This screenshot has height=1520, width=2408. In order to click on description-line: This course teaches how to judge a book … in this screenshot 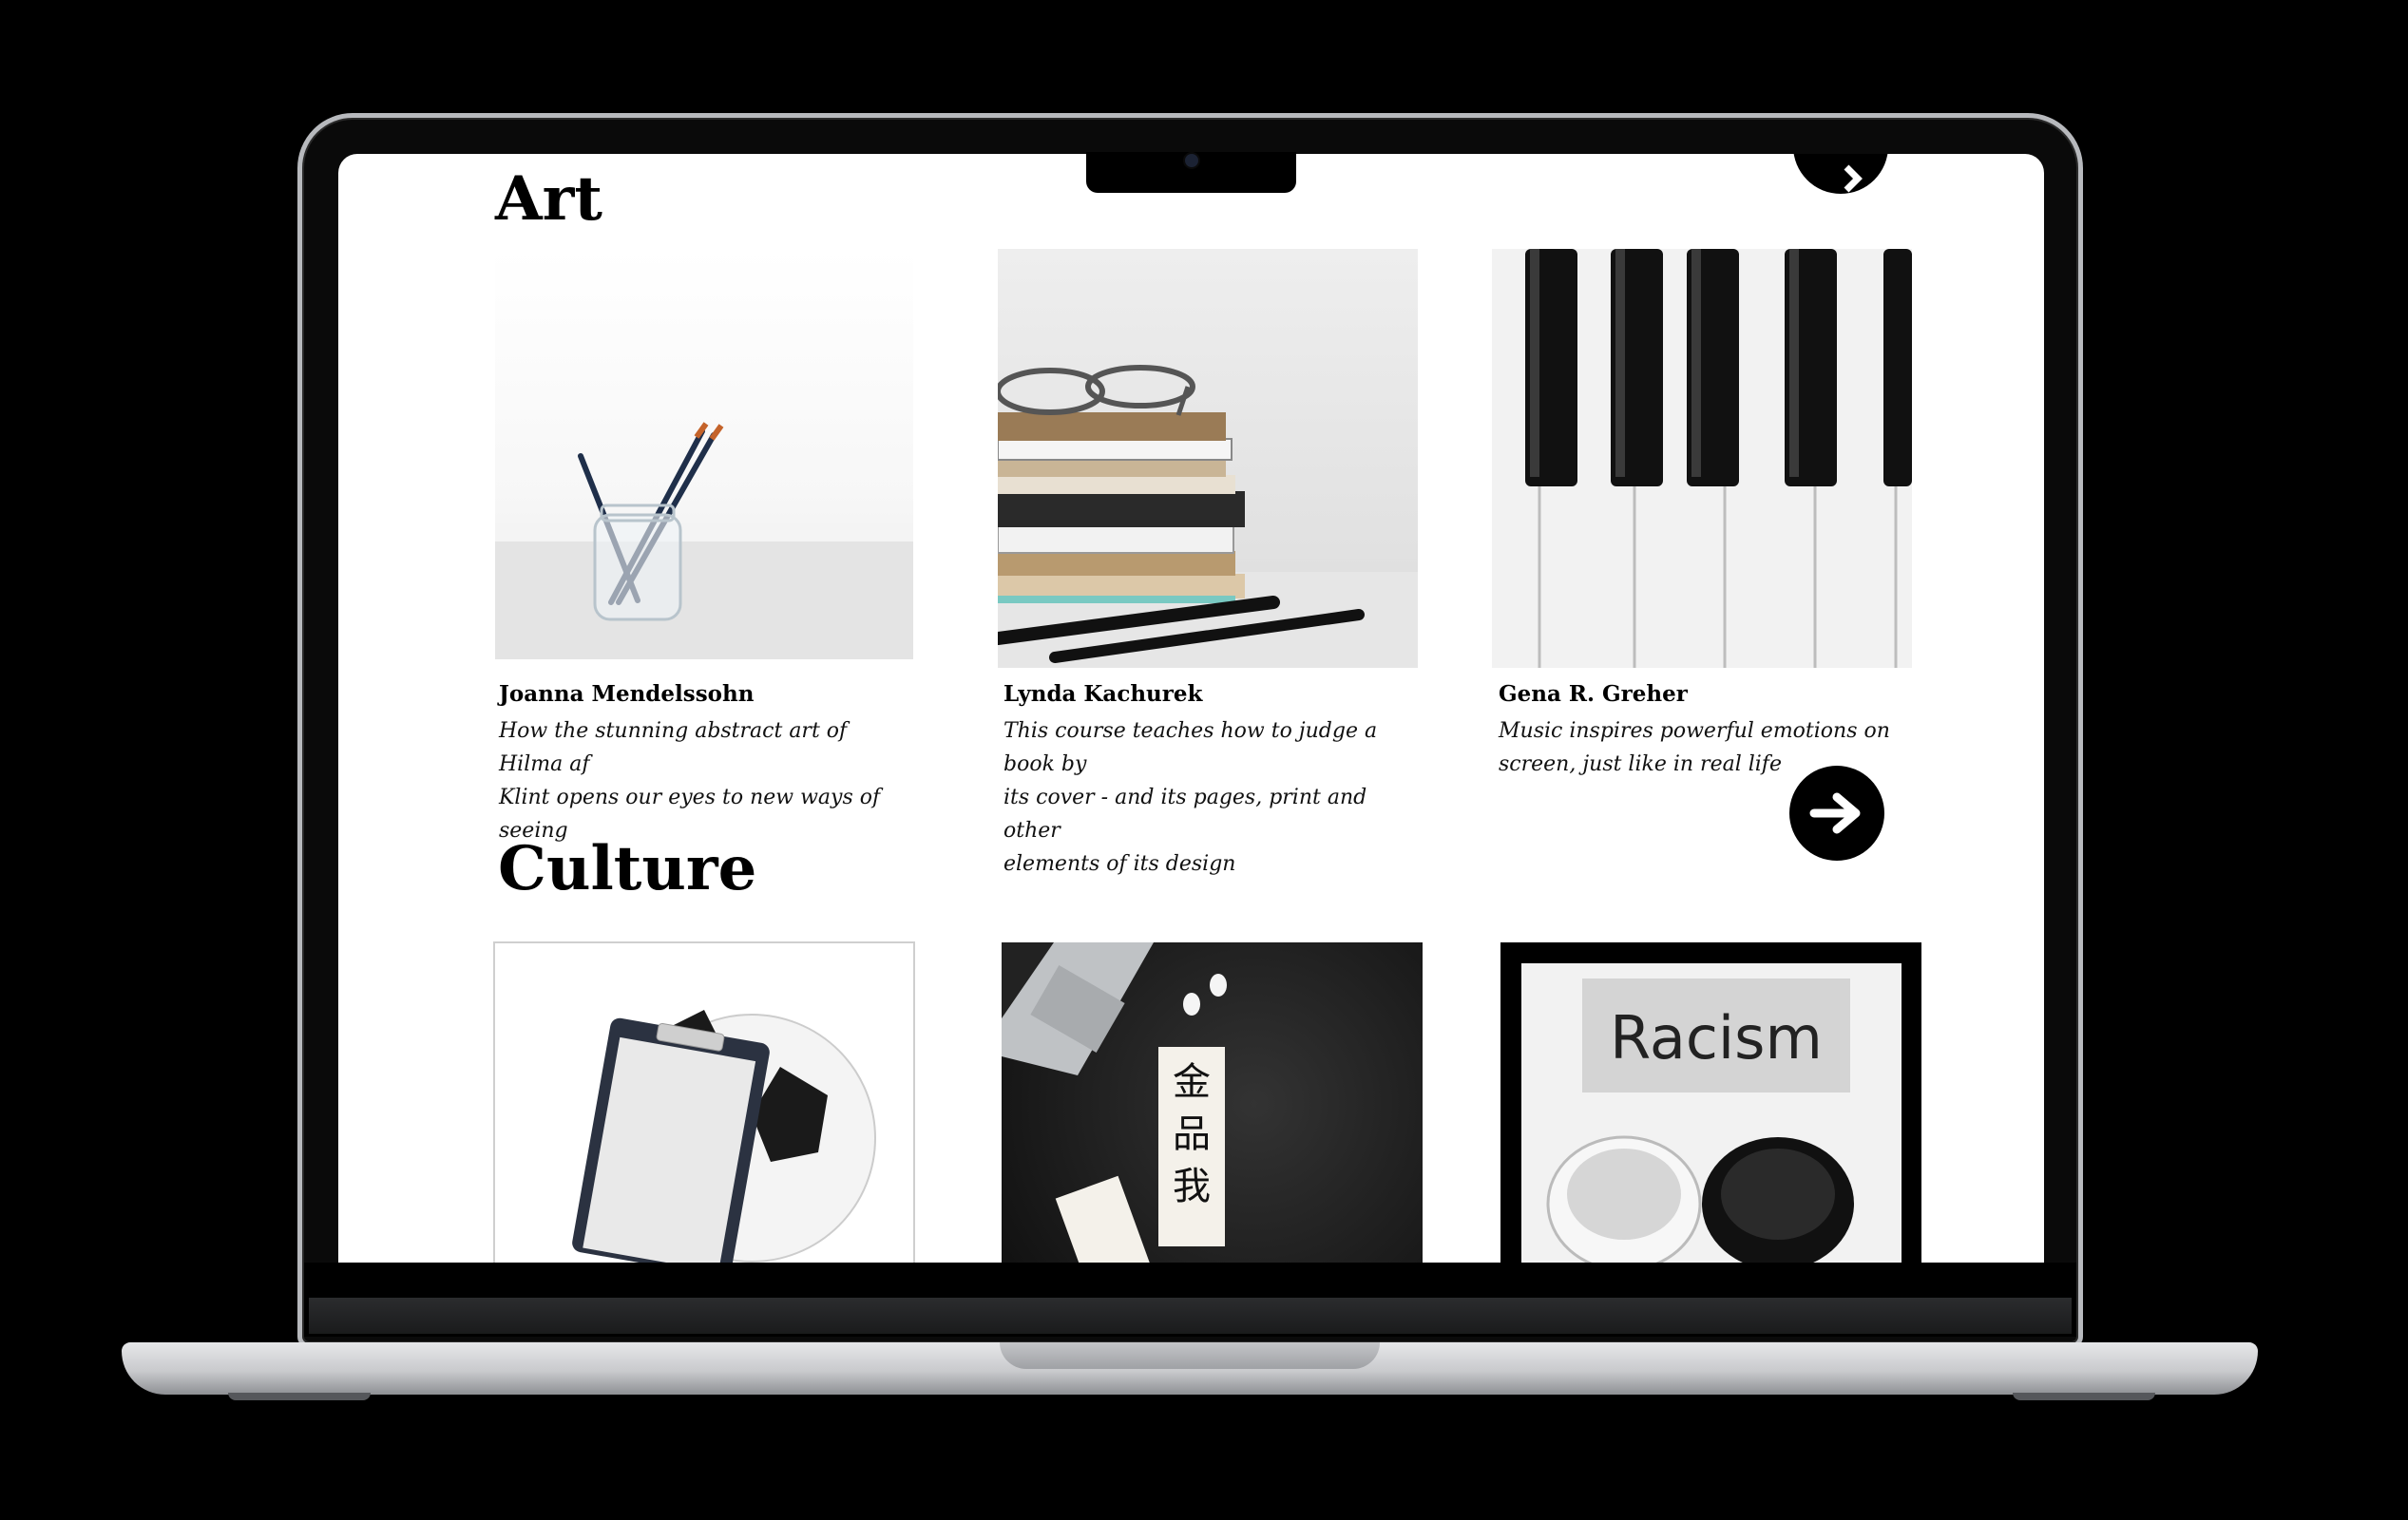, I will do `click(1191, 747)`.